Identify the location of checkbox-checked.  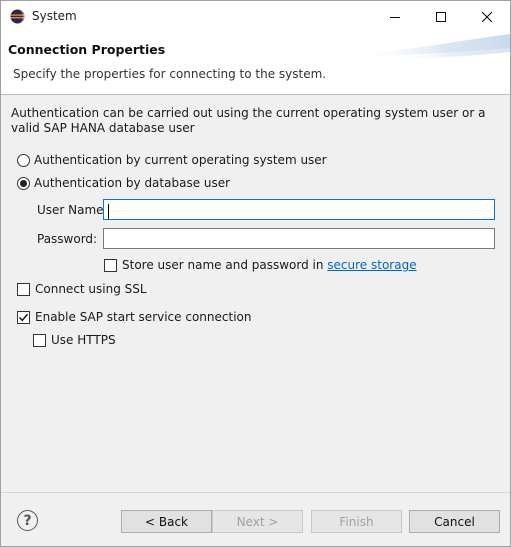
(23, 317).